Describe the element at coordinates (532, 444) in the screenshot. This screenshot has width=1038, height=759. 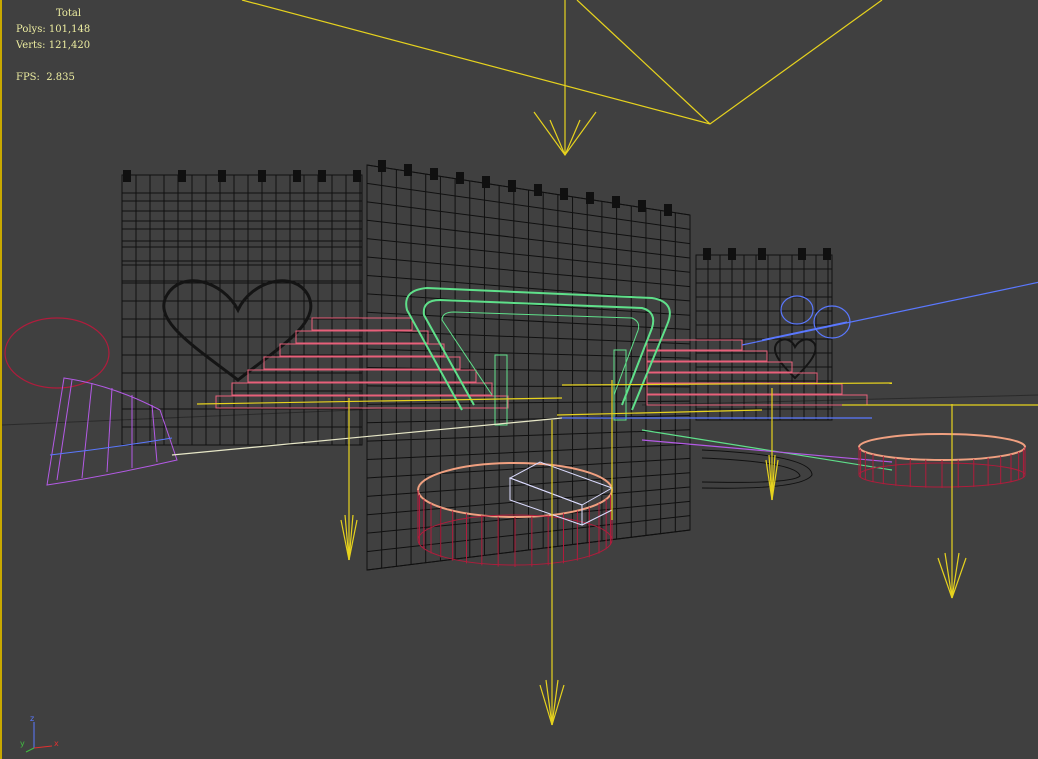
I see `floor-edges` at that location.